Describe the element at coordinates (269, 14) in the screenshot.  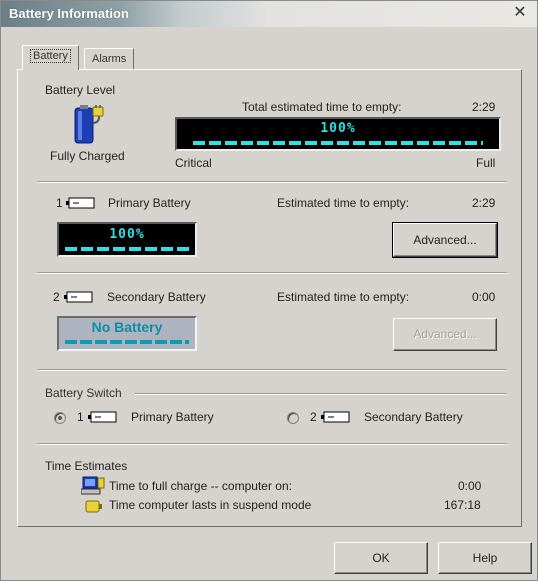
I see `title-bar: Battery Information ✕` at that location.